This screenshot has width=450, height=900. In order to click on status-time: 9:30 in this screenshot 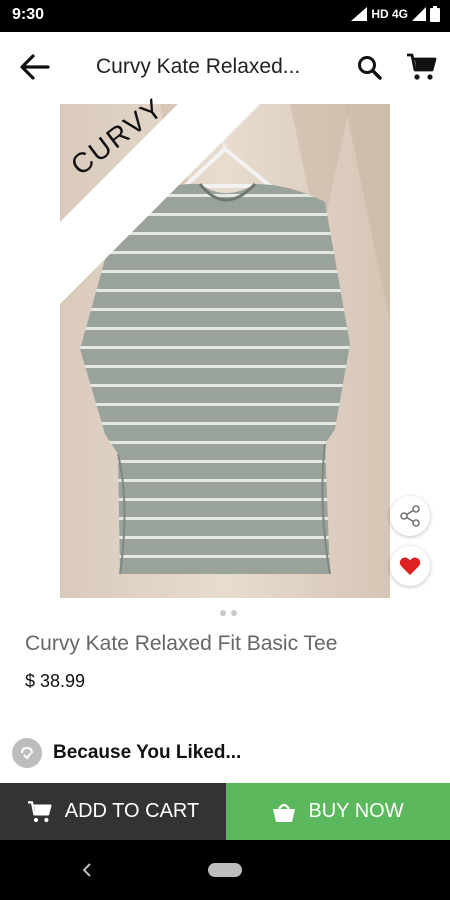, I will do `click(28, 14)`.